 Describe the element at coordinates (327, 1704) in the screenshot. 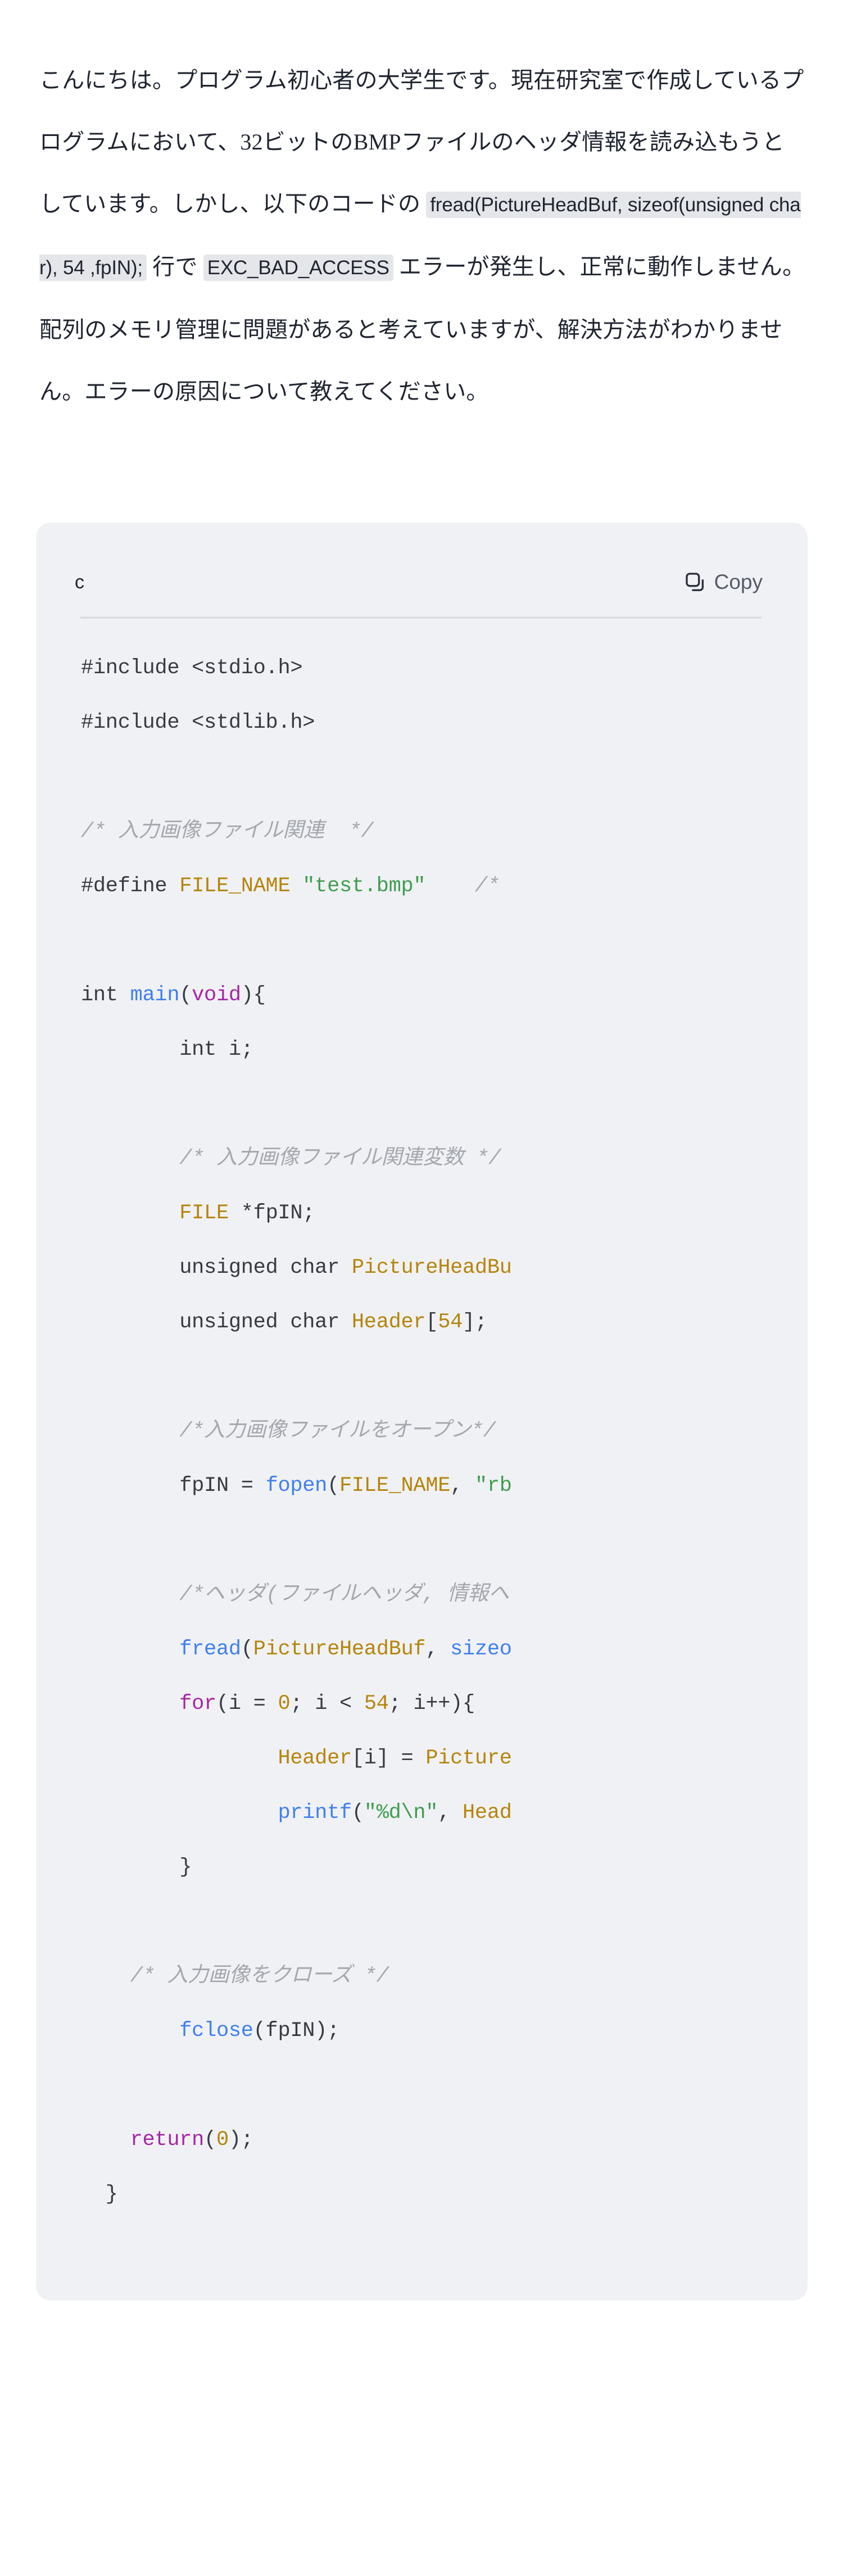

I see `code-token: ; i <` at that location.